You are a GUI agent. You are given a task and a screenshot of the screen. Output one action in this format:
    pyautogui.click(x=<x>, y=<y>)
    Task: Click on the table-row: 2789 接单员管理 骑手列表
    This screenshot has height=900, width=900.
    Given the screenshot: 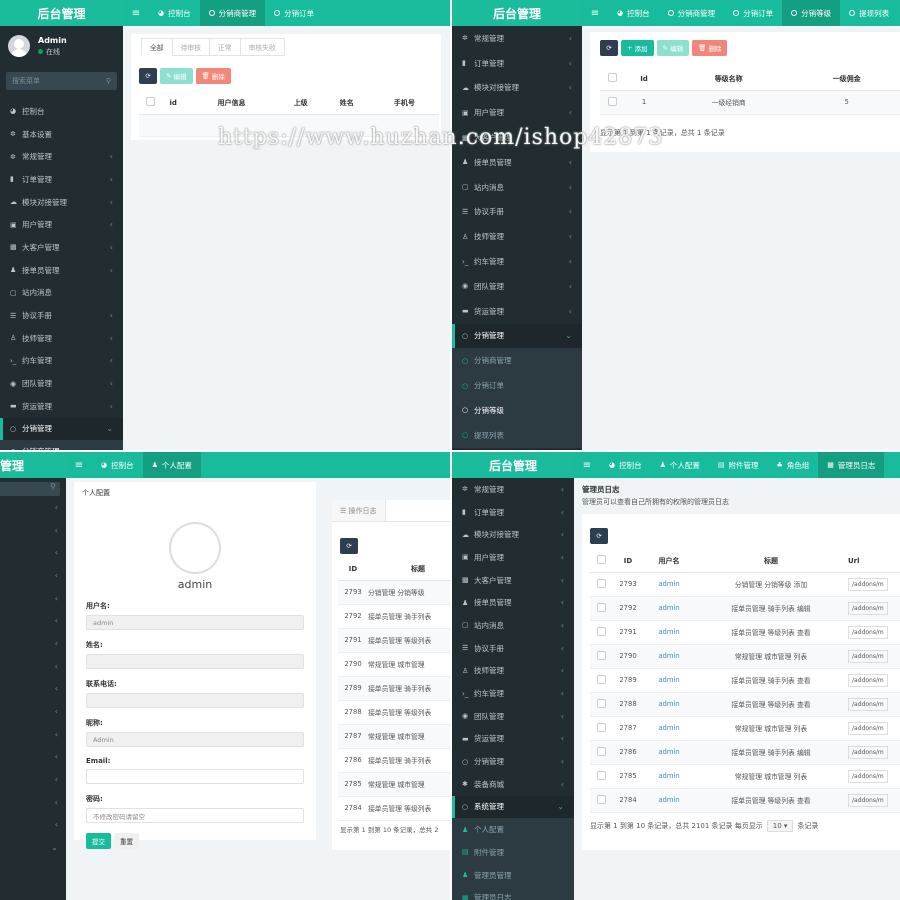 What is the action you would take?
    pyautogui.click(x=394, y=688)
    